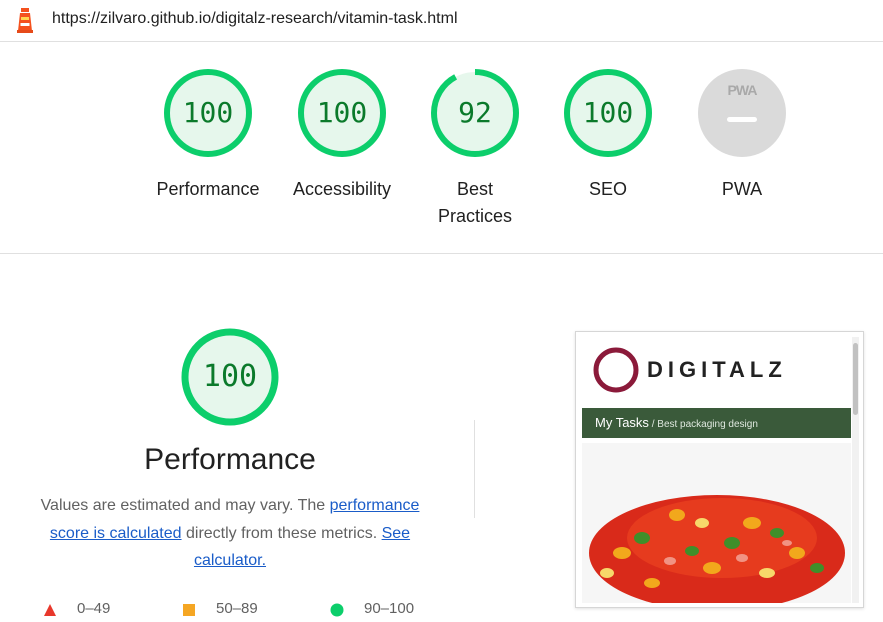  What do you see at coordinates (703, 424) in the screenshot?
I see `site-nav-sub: / Best packaging design` at bounding box center [703, 424].